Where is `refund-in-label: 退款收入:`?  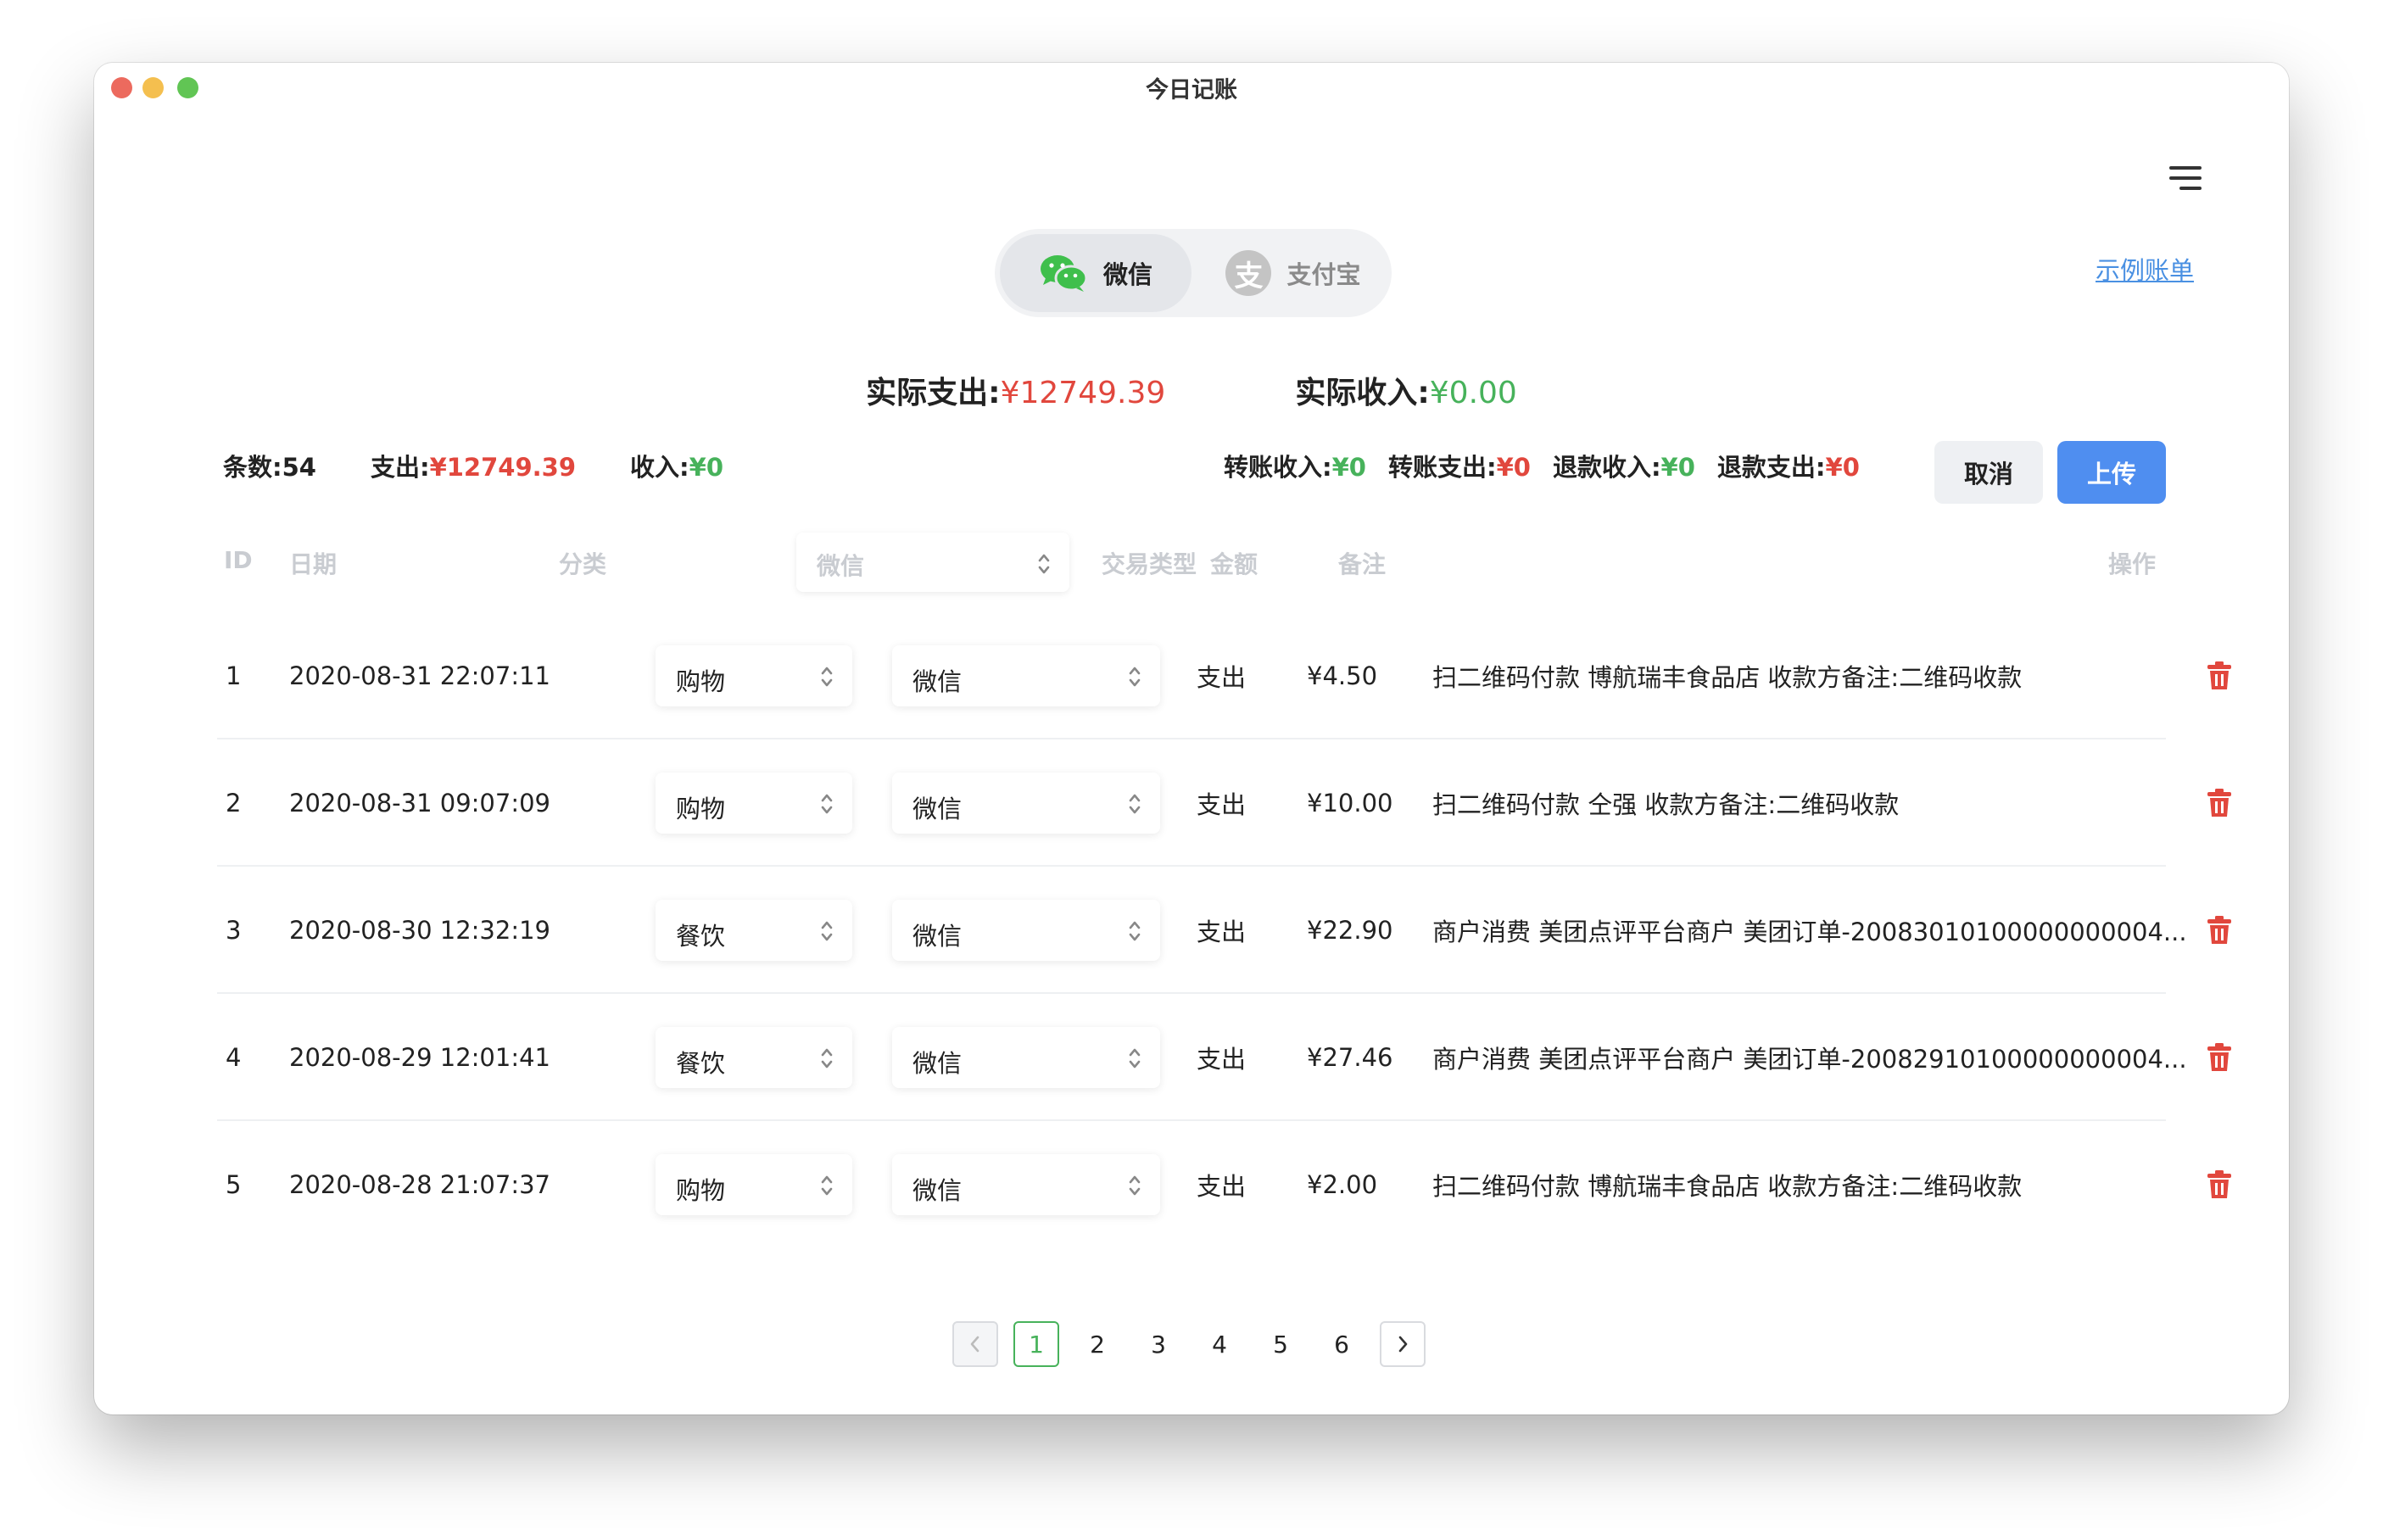 refund-in-label: 退款收入: is located at coordinates (1606, 467).